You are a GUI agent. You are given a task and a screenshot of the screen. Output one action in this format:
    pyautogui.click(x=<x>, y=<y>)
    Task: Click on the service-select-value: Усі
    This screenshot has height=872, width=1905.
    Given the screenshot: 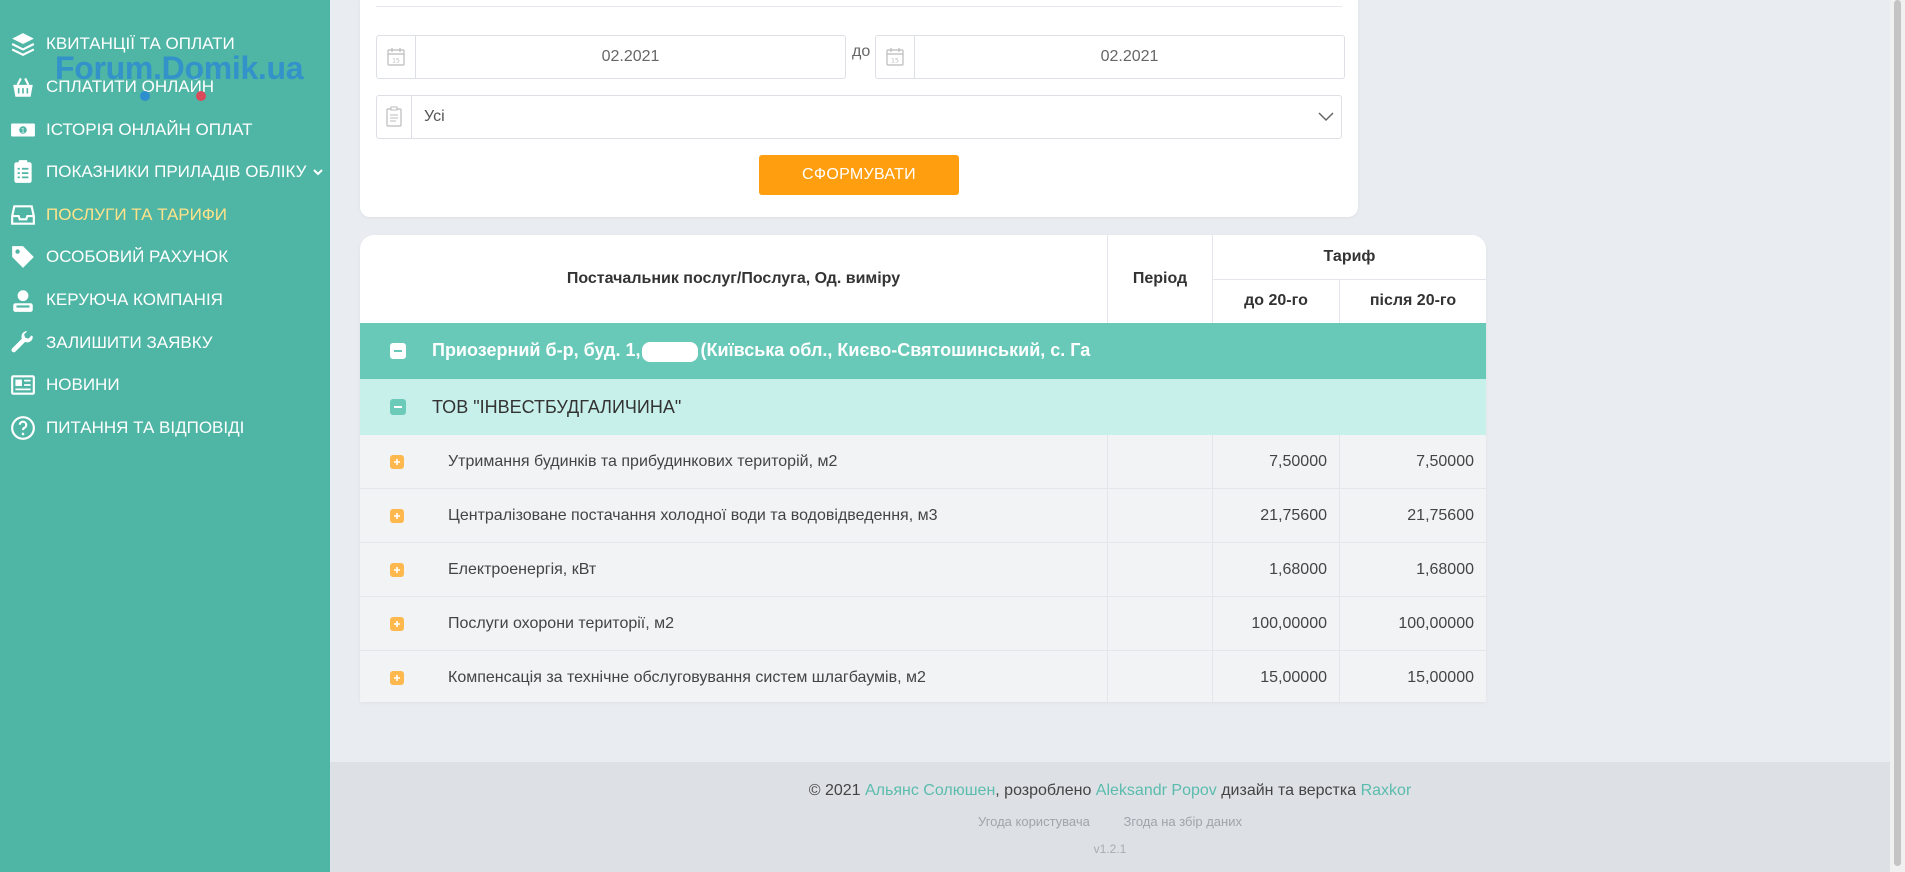 What is the action you would take?
    pyautogui.click(x=434, y=116)
    